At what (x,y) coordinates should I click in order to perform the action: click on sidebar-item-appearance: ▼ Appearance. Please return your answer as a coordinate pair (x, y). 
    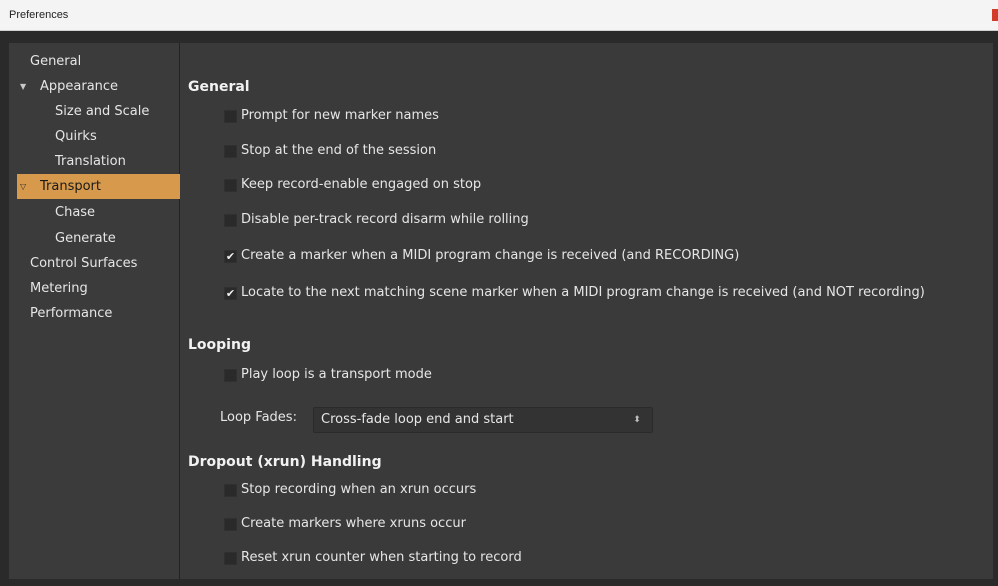
    Looking at the image, I should click on (94, 86).